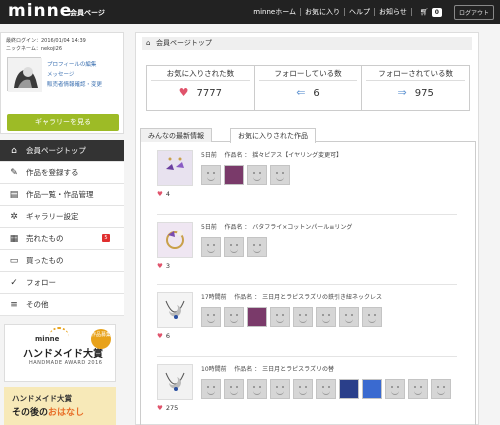 The image size is (500, 425). Describe the element at coordinates (46, 41) in the screenshot. I see `last-login: 最終ログイン：2016/01/04 14:39` at that location.